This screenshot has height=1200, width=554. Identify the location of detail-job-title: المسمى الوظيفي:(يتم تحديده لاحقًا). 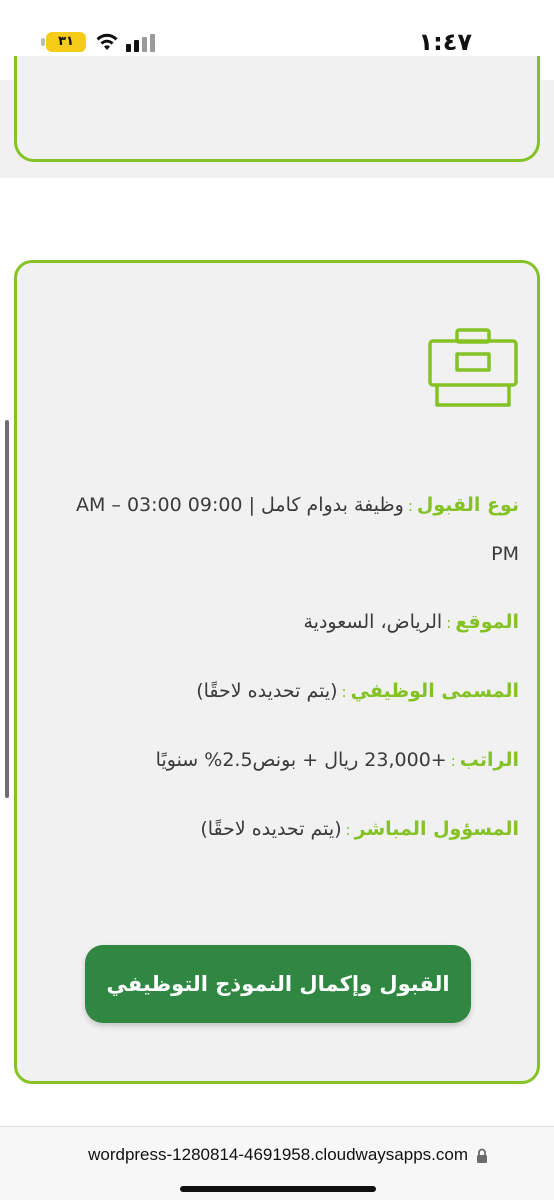
(281, 691).